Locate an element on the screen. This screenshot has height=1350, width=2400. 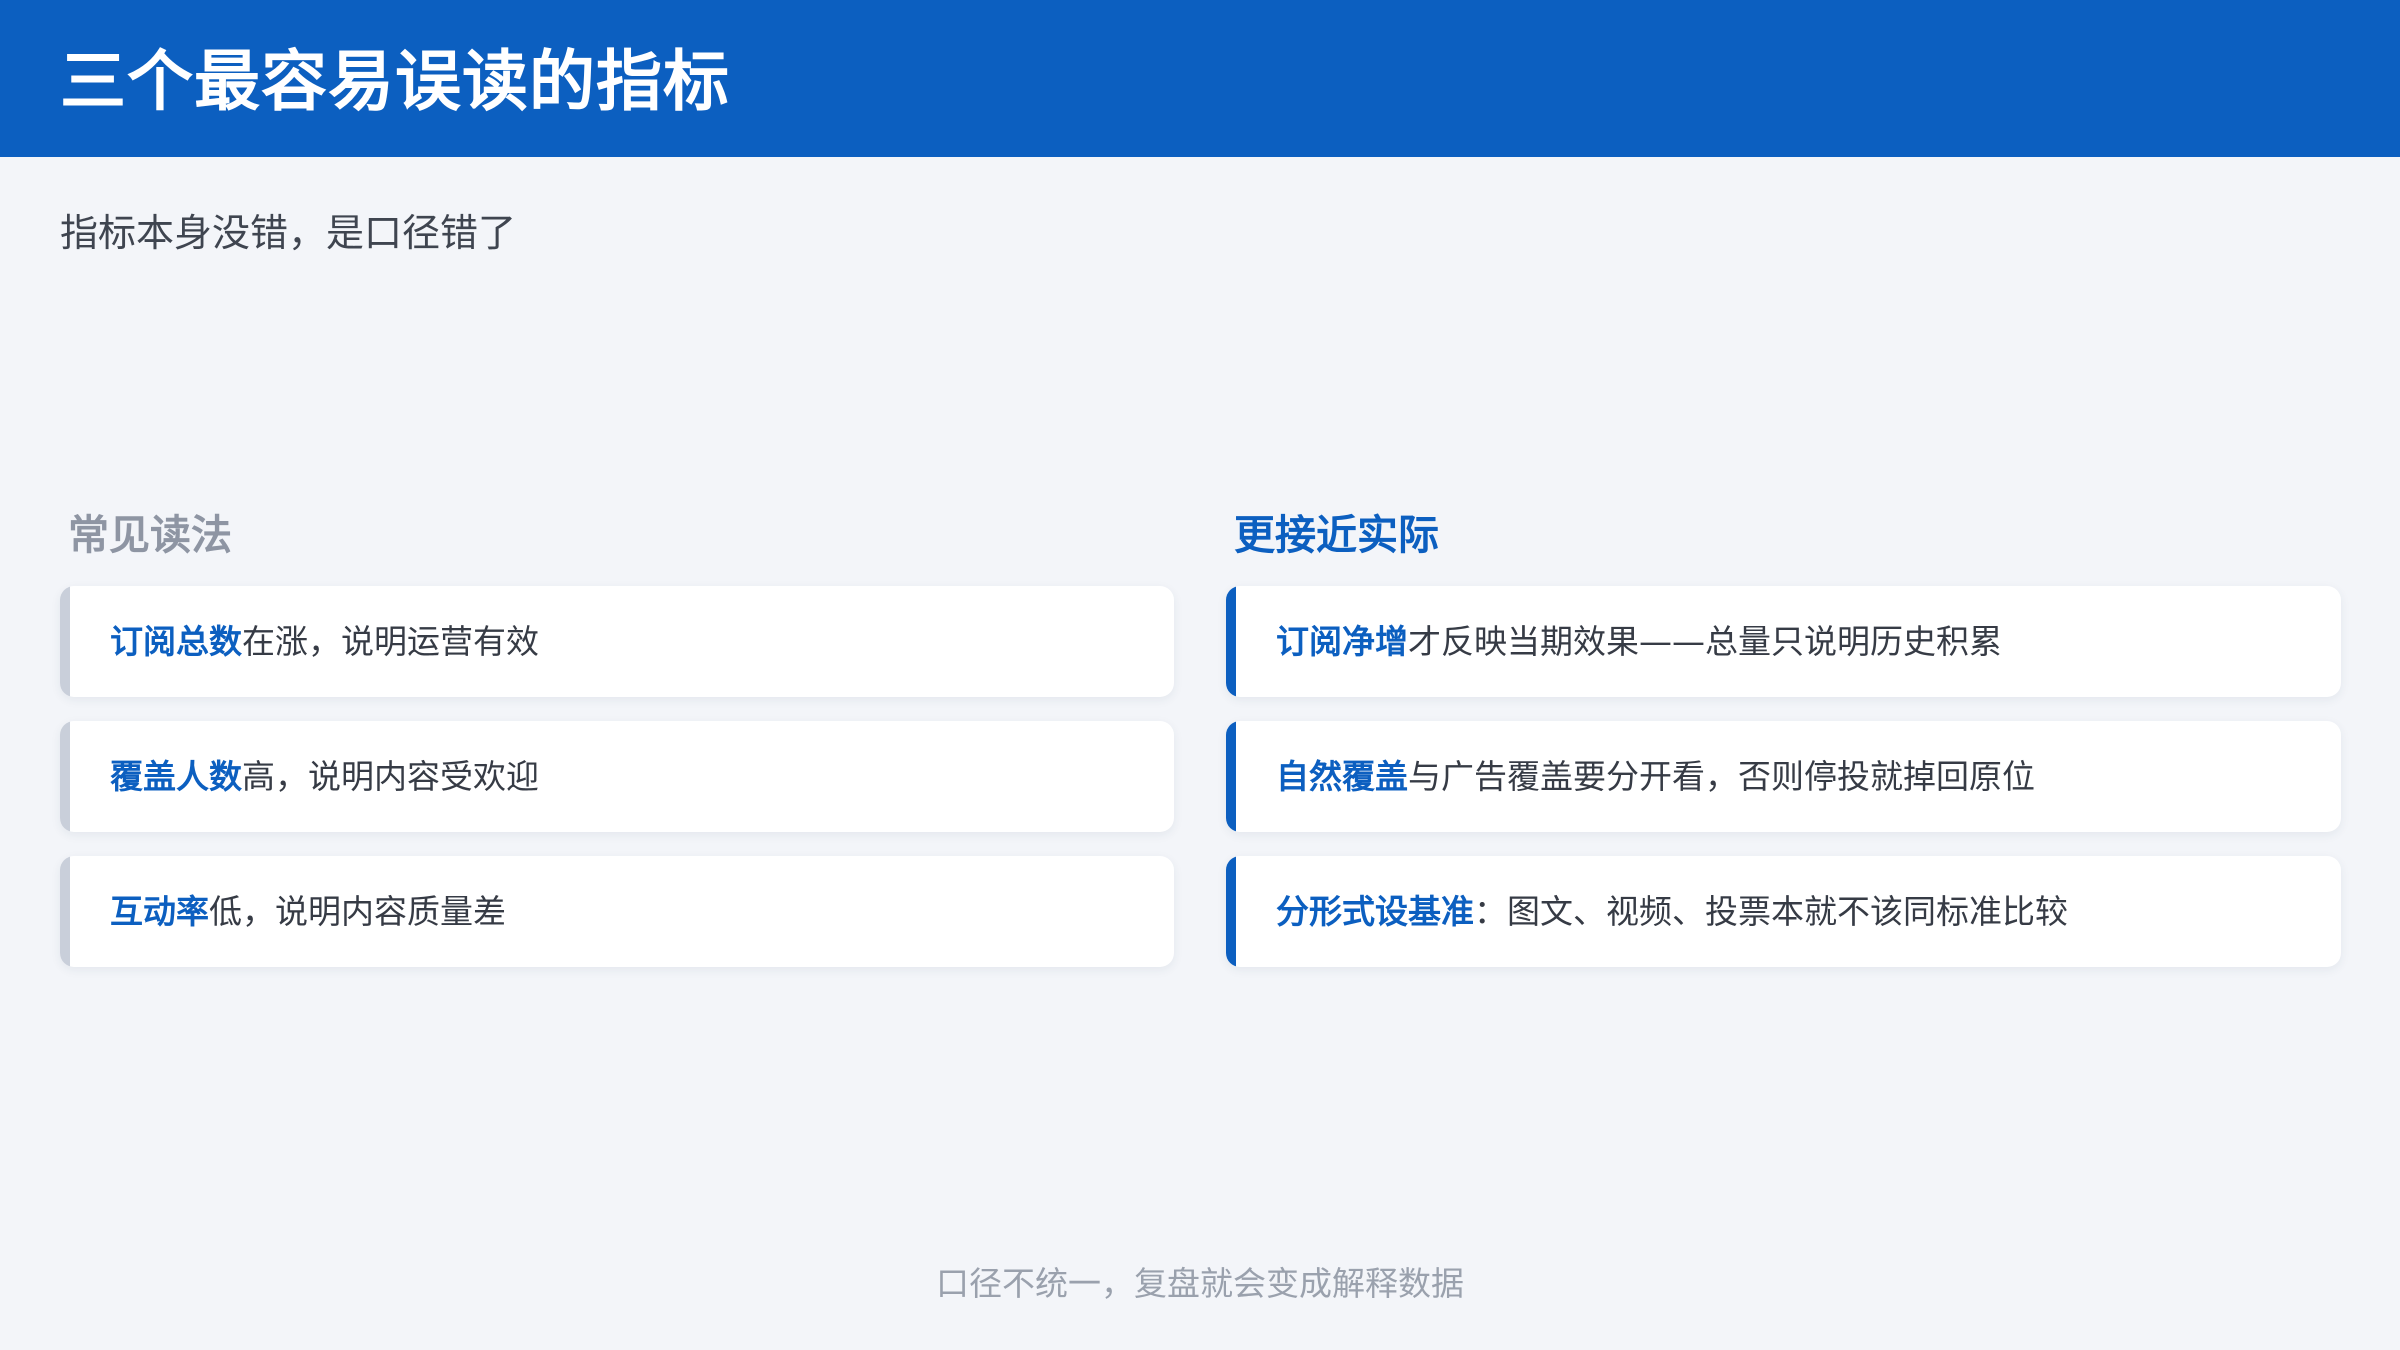
card-text: 订阅总数在涨，说明运营有效 is located at coordinates (324, 641).